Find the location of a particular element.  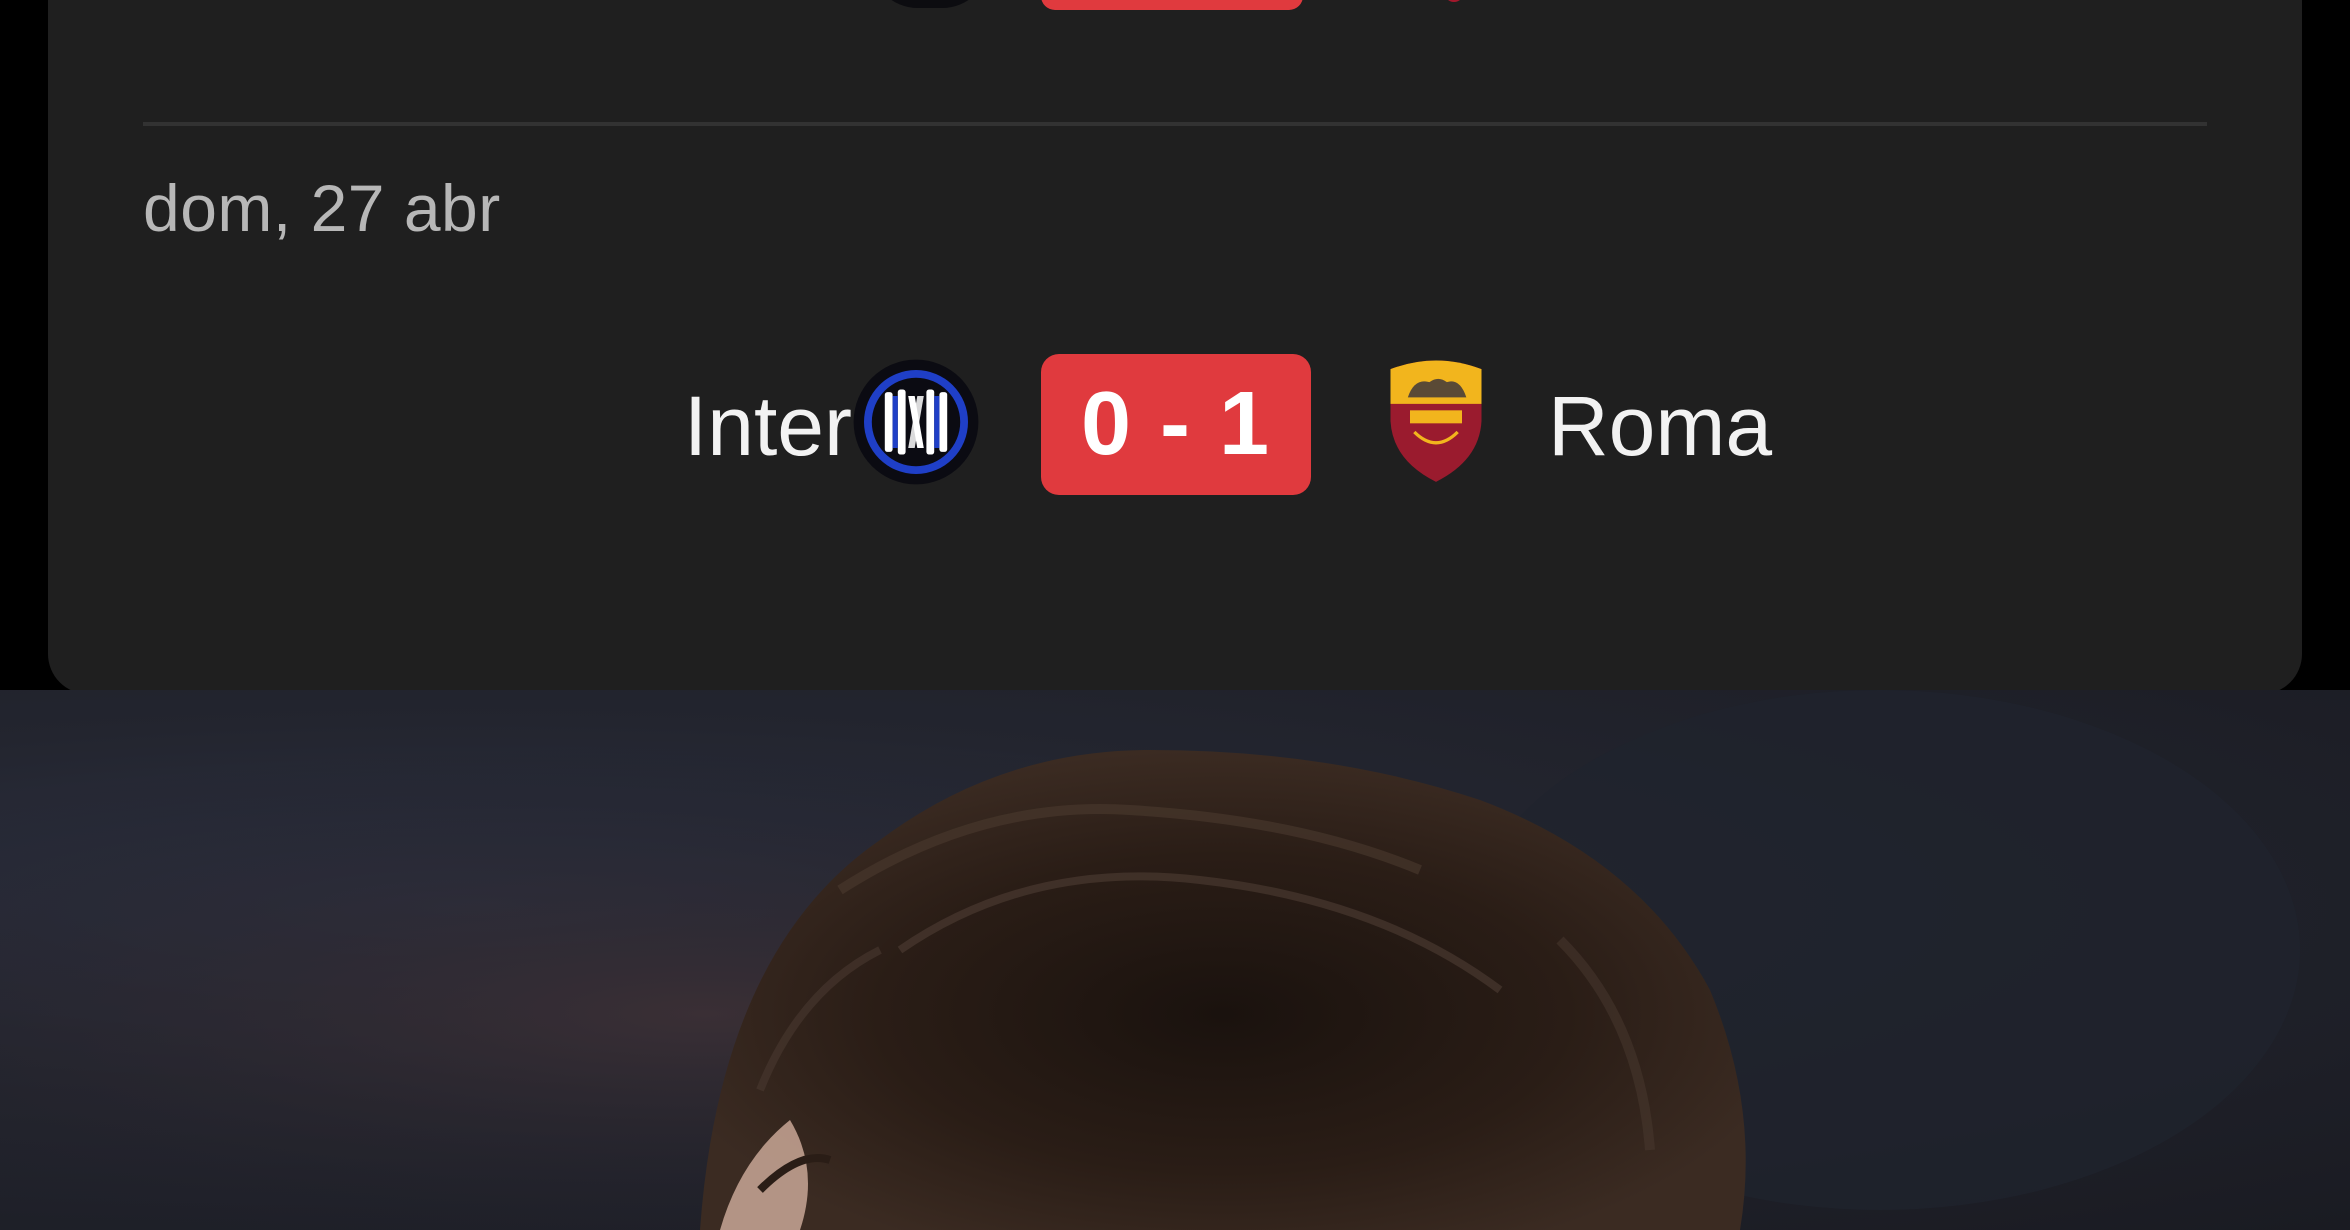

score-badge is located at coordinates (1172, 5).